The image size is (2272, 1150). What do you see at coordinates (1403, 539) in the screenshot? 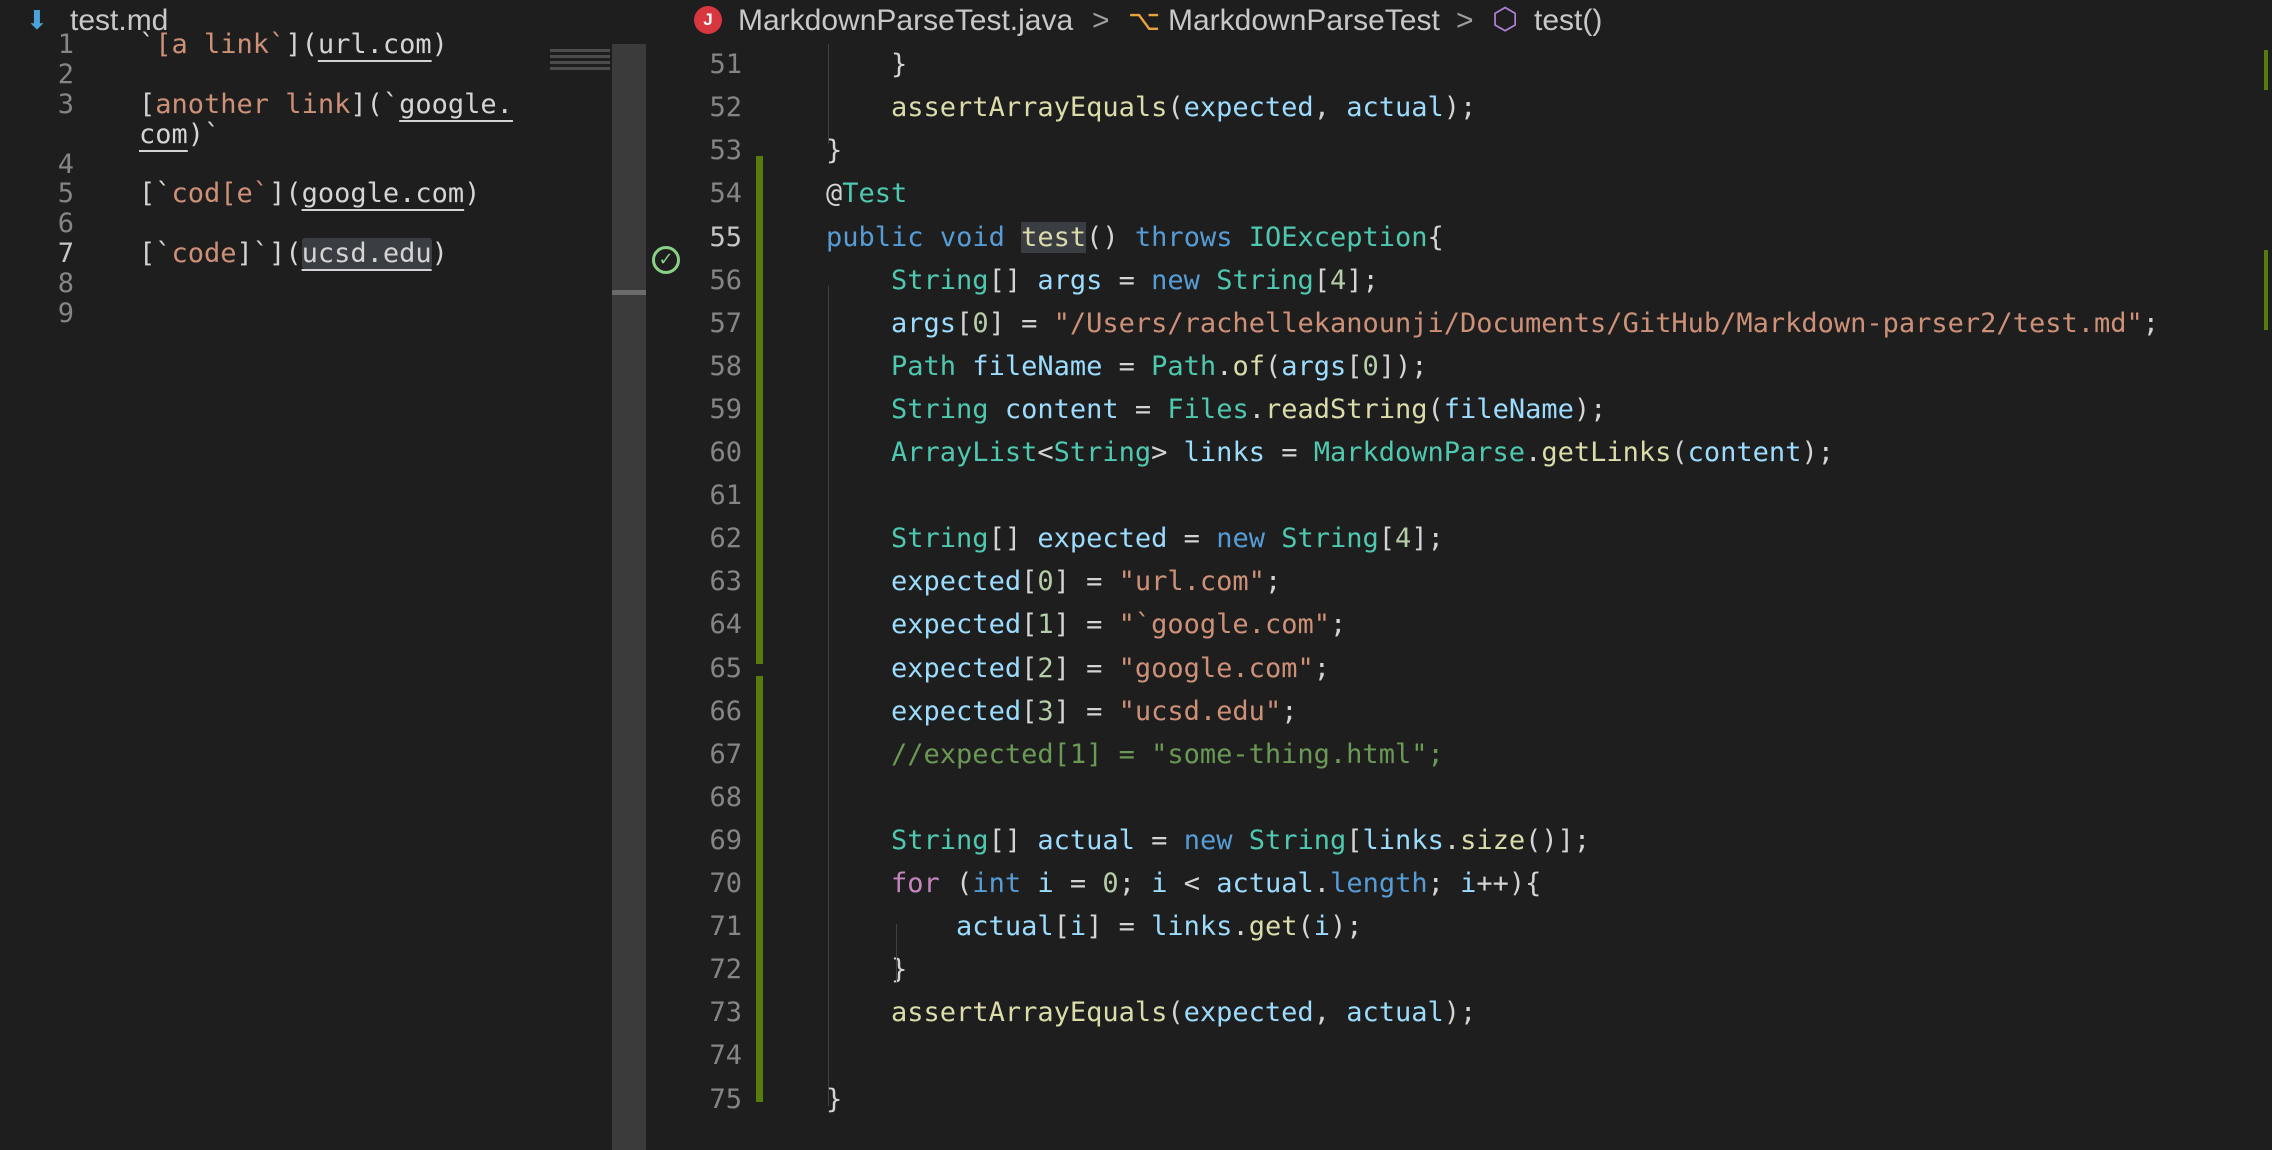
I see `code-token: 4` at bounding box center [1403, 539].